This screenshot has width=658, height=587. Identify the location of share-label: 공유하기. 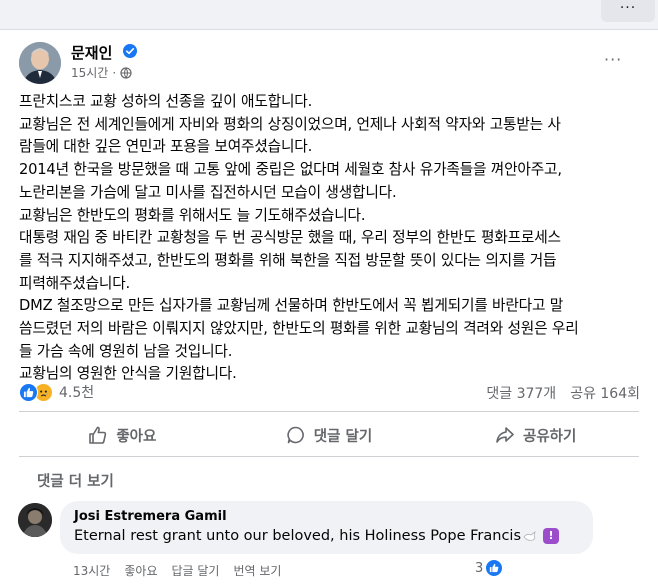
(549, 436).